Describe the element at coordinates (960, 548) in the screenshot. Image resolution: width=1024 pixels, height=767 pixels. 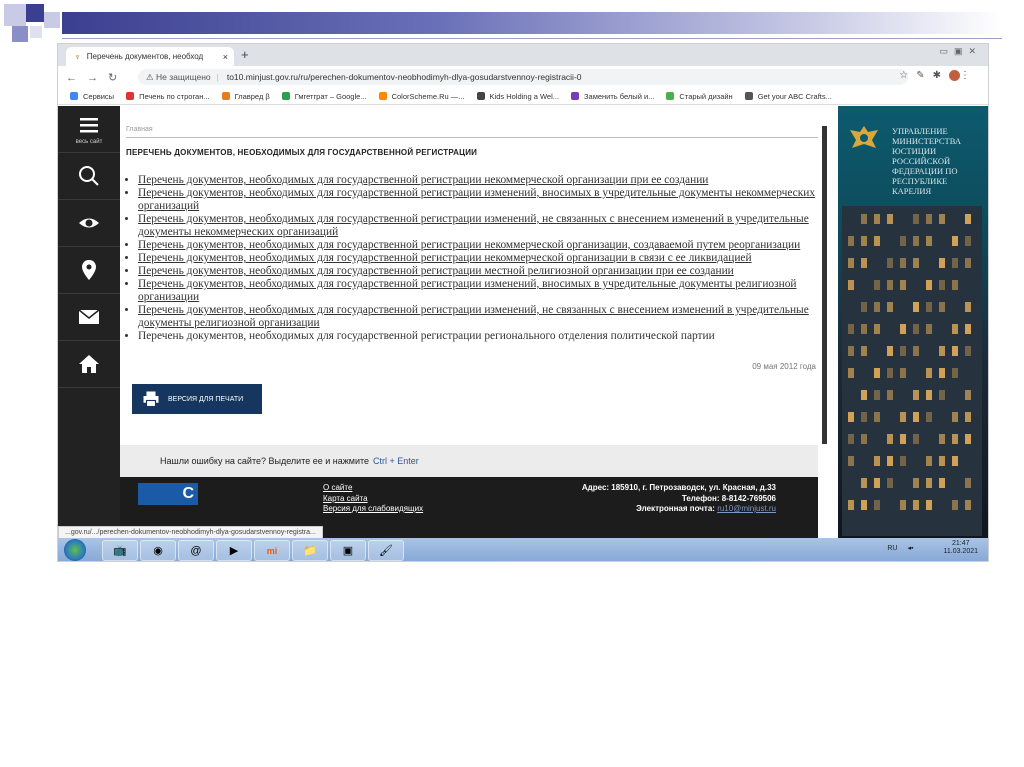
I see `system-clock: 21:47 11.03.2021` at that location.